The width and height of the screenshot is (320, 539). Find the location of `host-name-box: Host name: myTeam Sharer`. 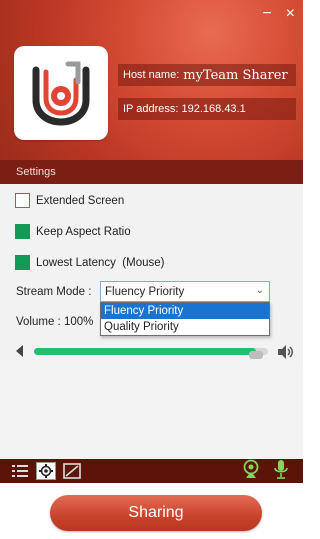

host-name-box: Host name: myTeam Sharer is located at coordinates (207, 75).